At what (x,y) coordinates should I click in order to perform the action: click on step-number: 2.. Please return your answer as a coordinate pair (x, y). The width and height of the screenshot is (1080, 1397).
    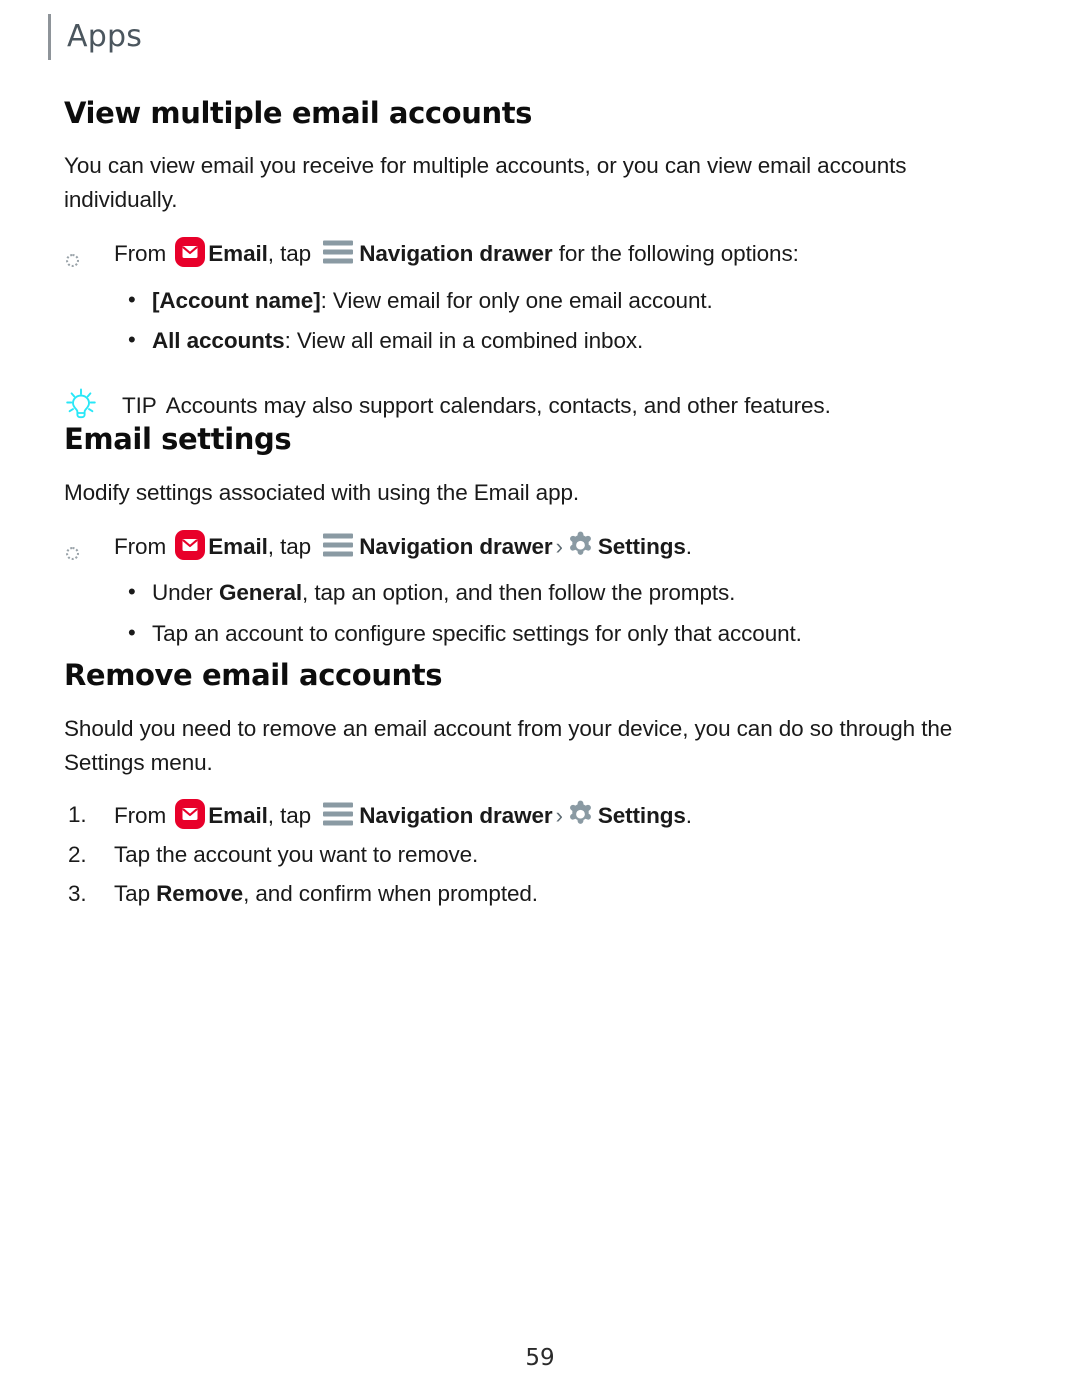
    Looking at the image, I should click on (77, 854).